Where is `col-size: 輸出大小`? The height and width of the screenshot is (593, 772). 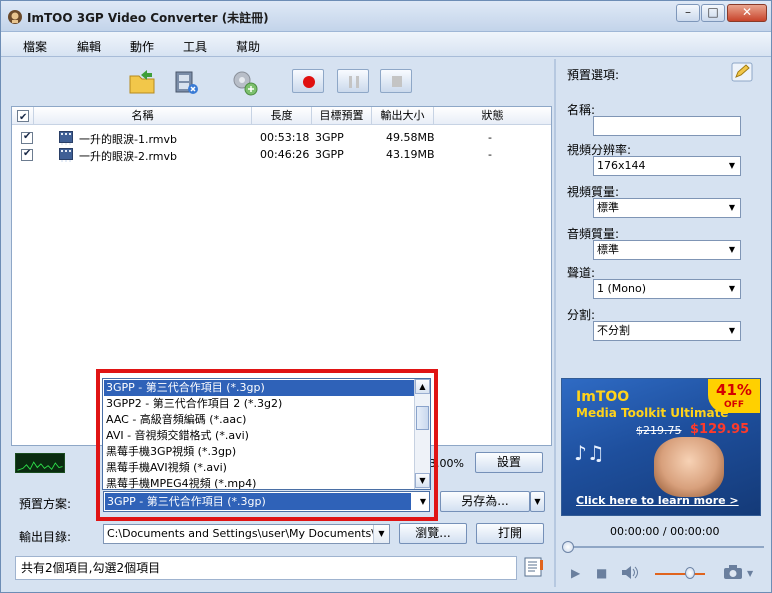 col-size: 輸出大小 is located at coordinates (403, 116).